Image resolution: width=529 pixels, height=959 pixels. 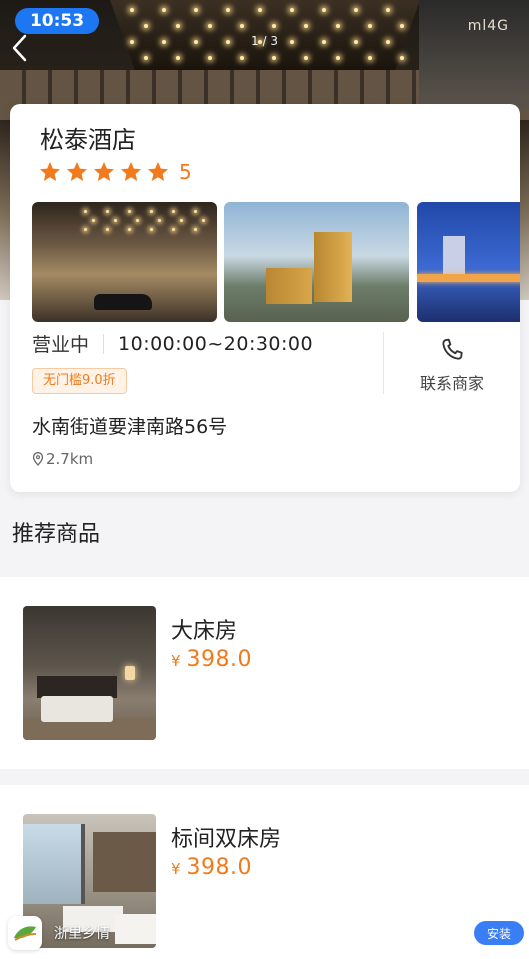 I want to click on rating-value: 5, so click(x=185, y=172).